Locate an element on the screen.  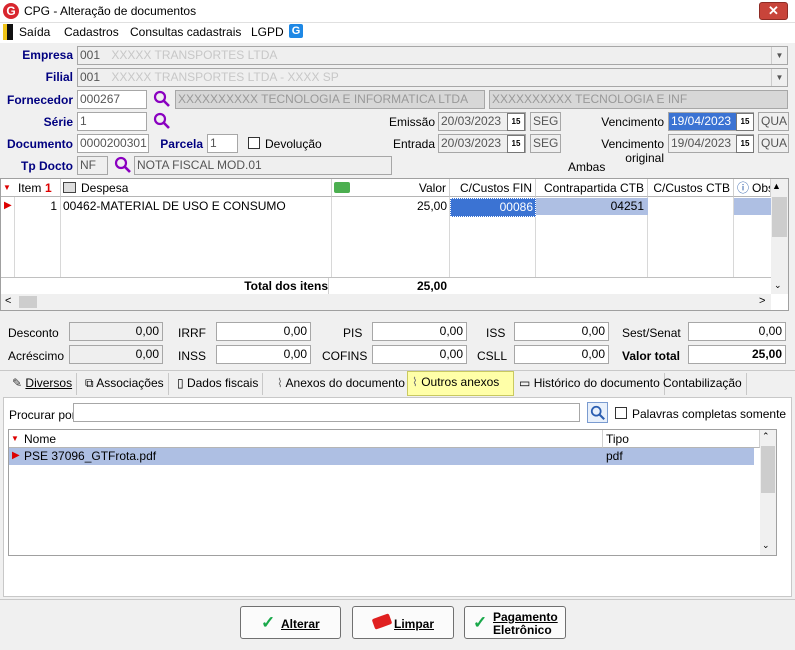
row-obs is located at coordinates (752, 206).